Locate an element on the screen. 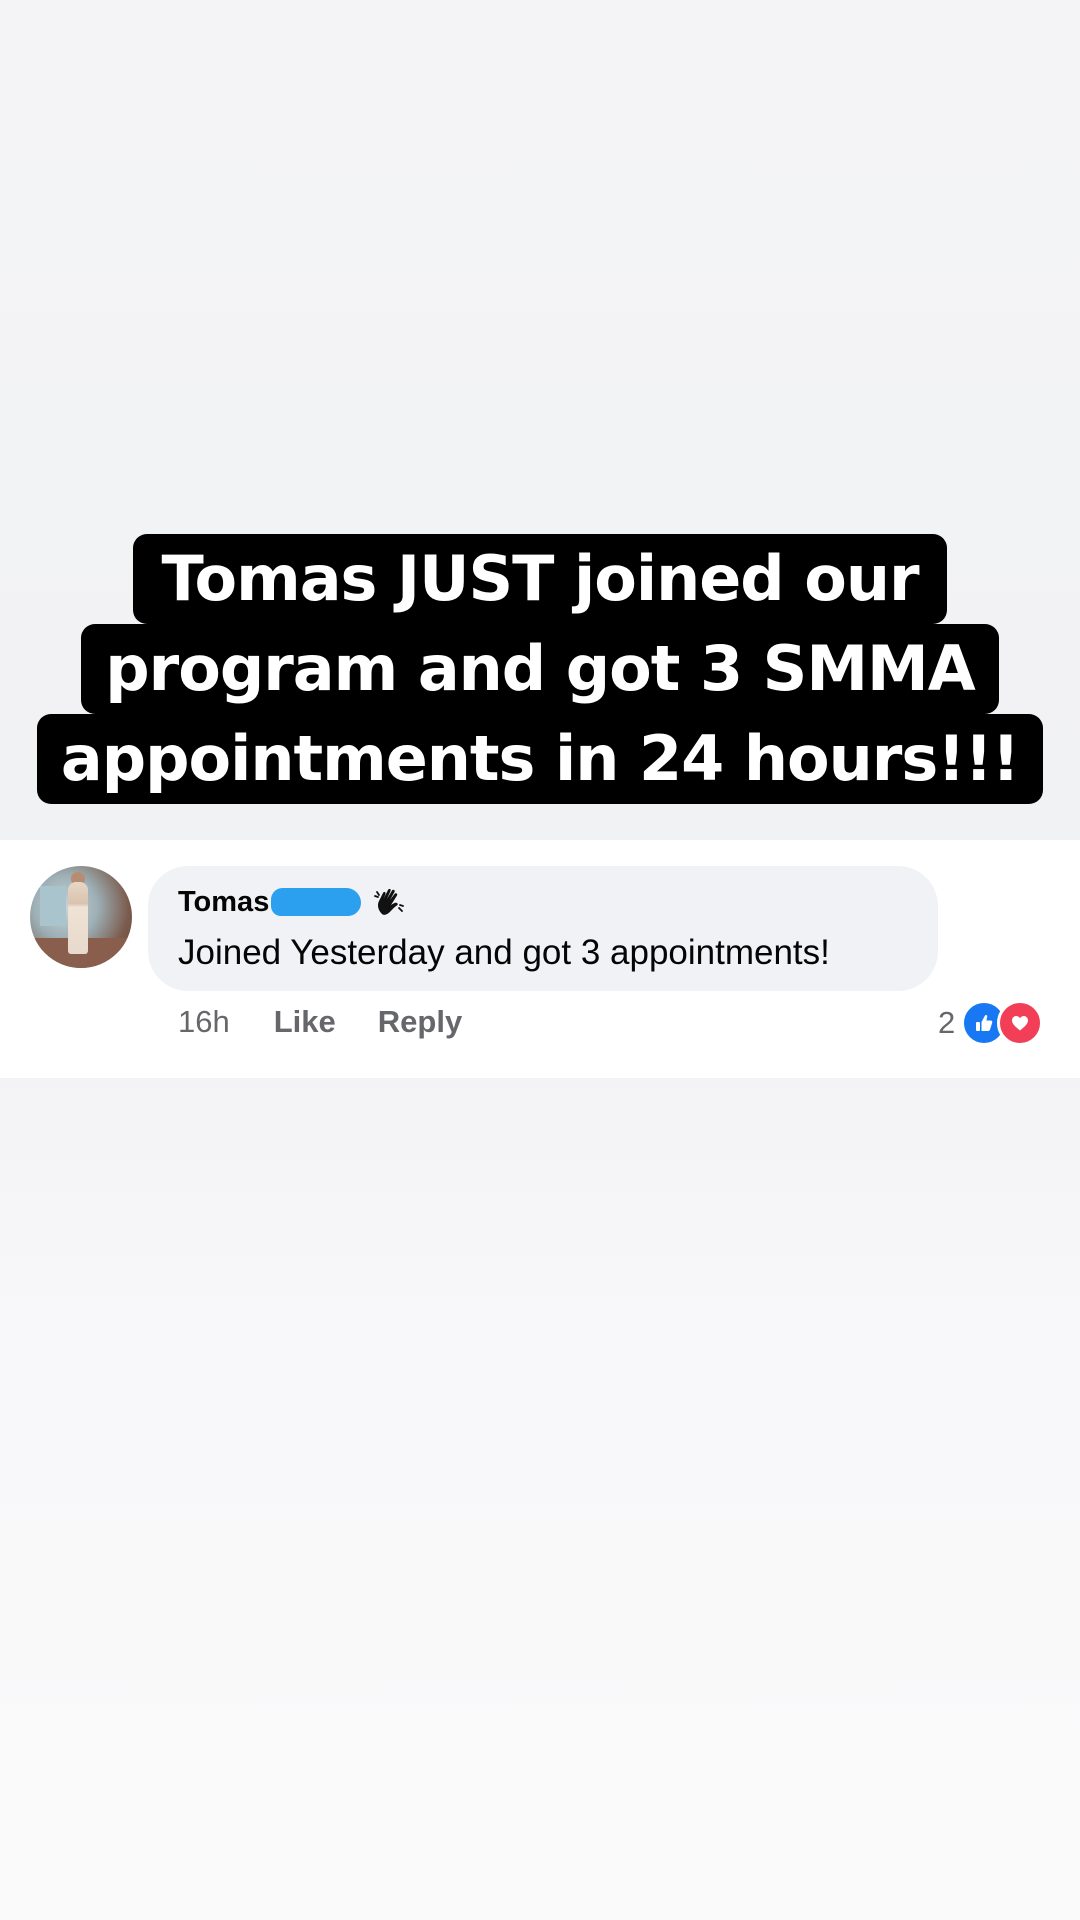  avatar is located at coordinates (81, 917).